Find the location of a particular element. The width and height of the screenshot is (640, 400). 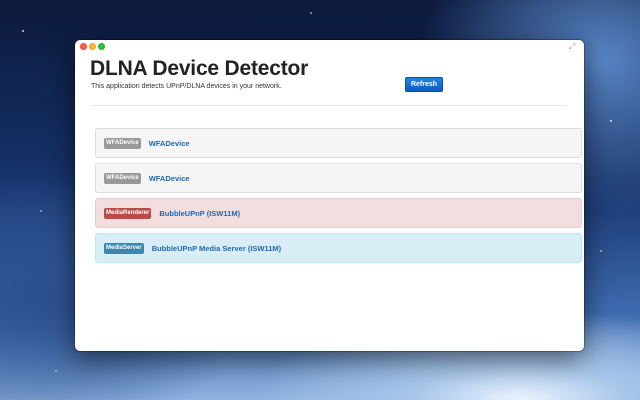

close-window-button is located at coordinates (83, 46).